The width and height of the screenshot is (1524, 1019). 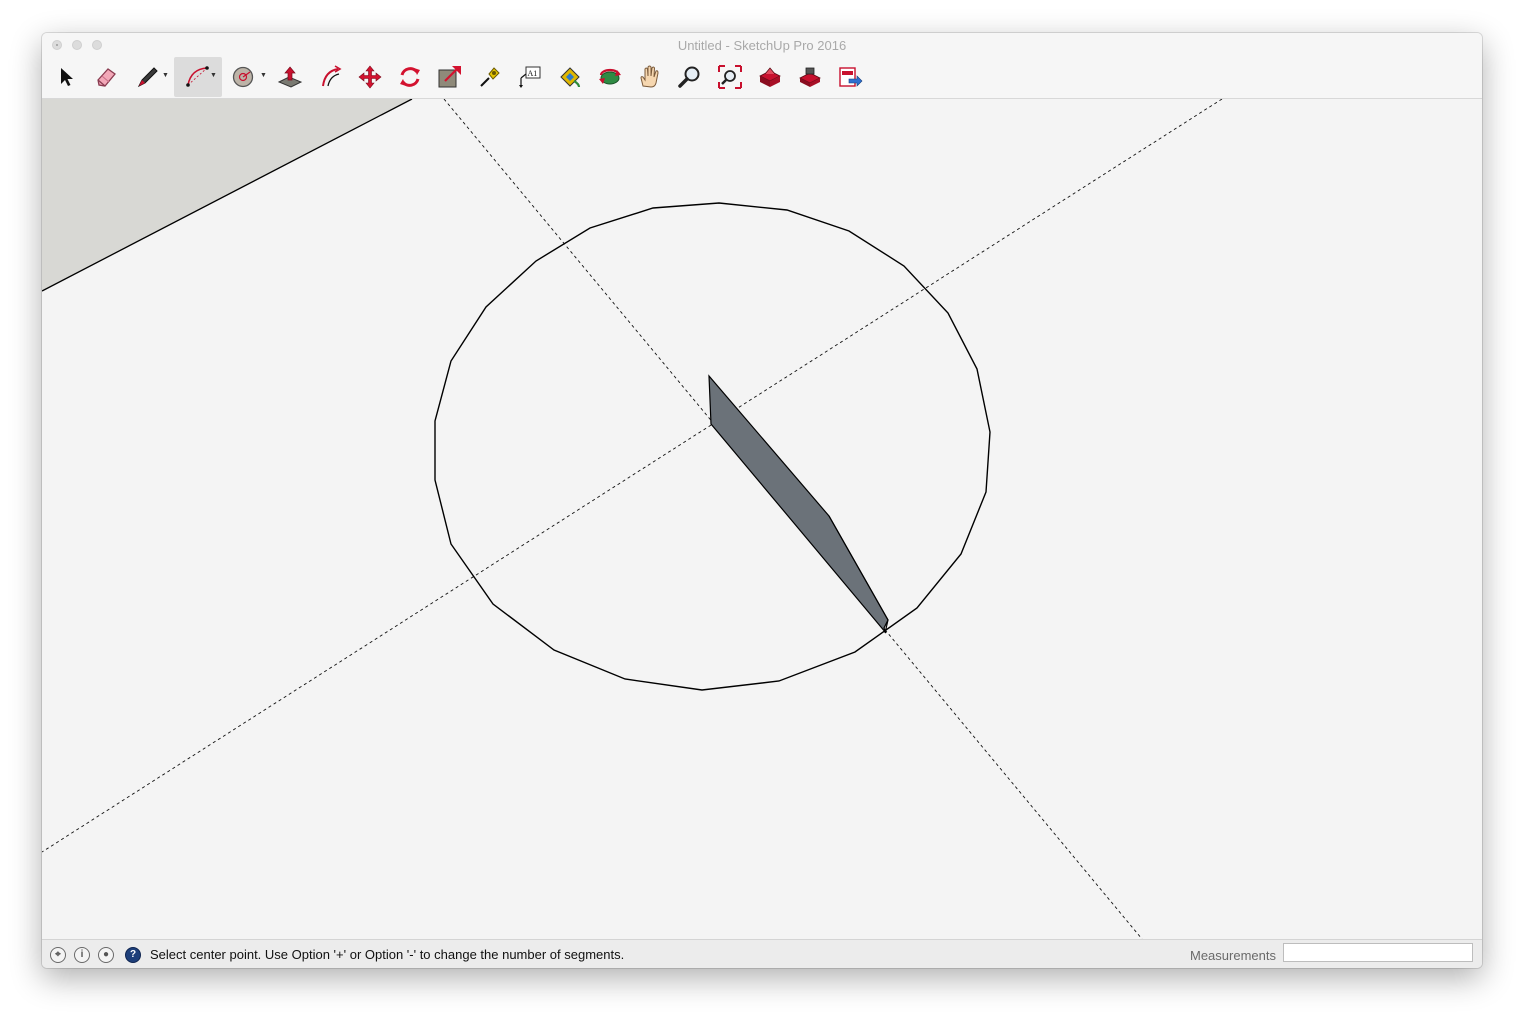 What do you see at coordinates (106, 955) in the screenshot?
I see `user-account-icon: ●` at bounding box center [106, 955].